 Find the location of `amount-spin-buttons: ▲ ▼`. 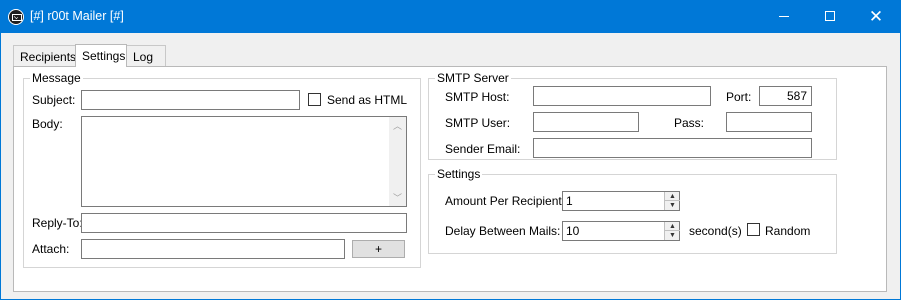

amount-spin-buttons: ▲ ▼ is located at coordinates (672, 201).